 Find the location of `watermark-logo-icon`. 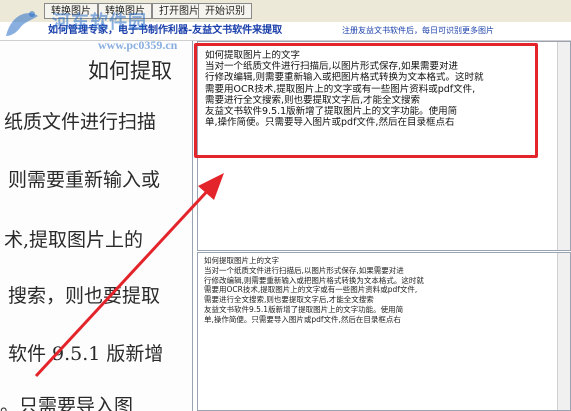

watermark-logo-icon is located at coordinates (22, 23).